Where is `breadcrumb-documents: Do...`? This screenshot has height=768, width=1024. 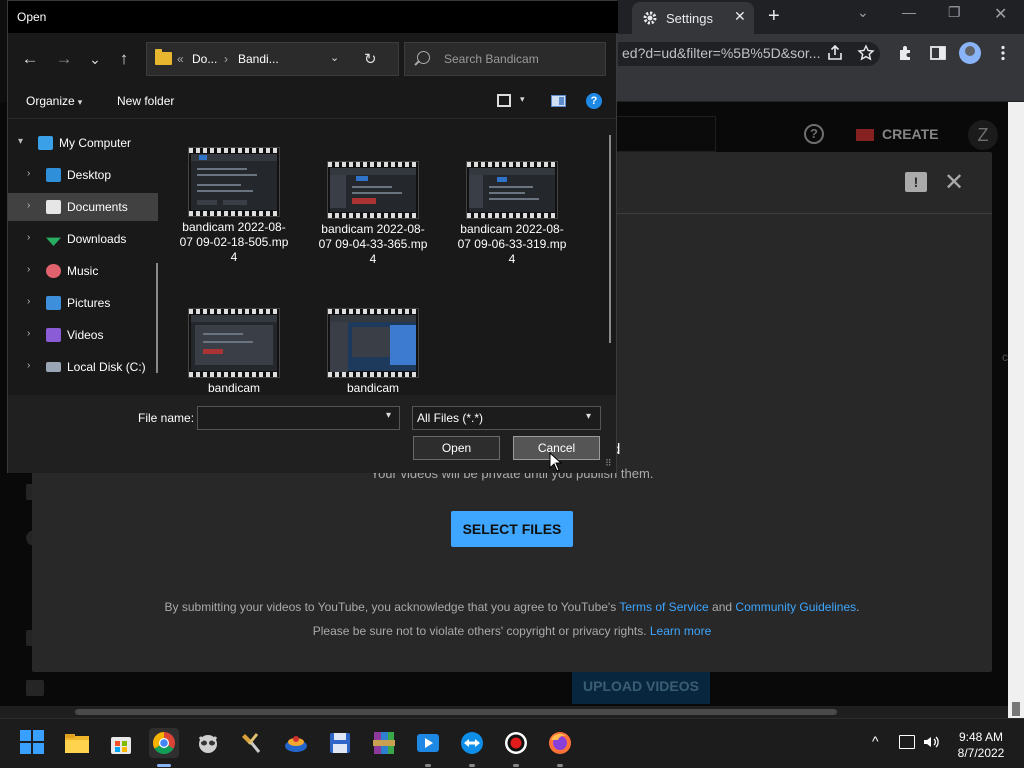 breadcrumb-documents: Do... is located at coordinates (204, 59).